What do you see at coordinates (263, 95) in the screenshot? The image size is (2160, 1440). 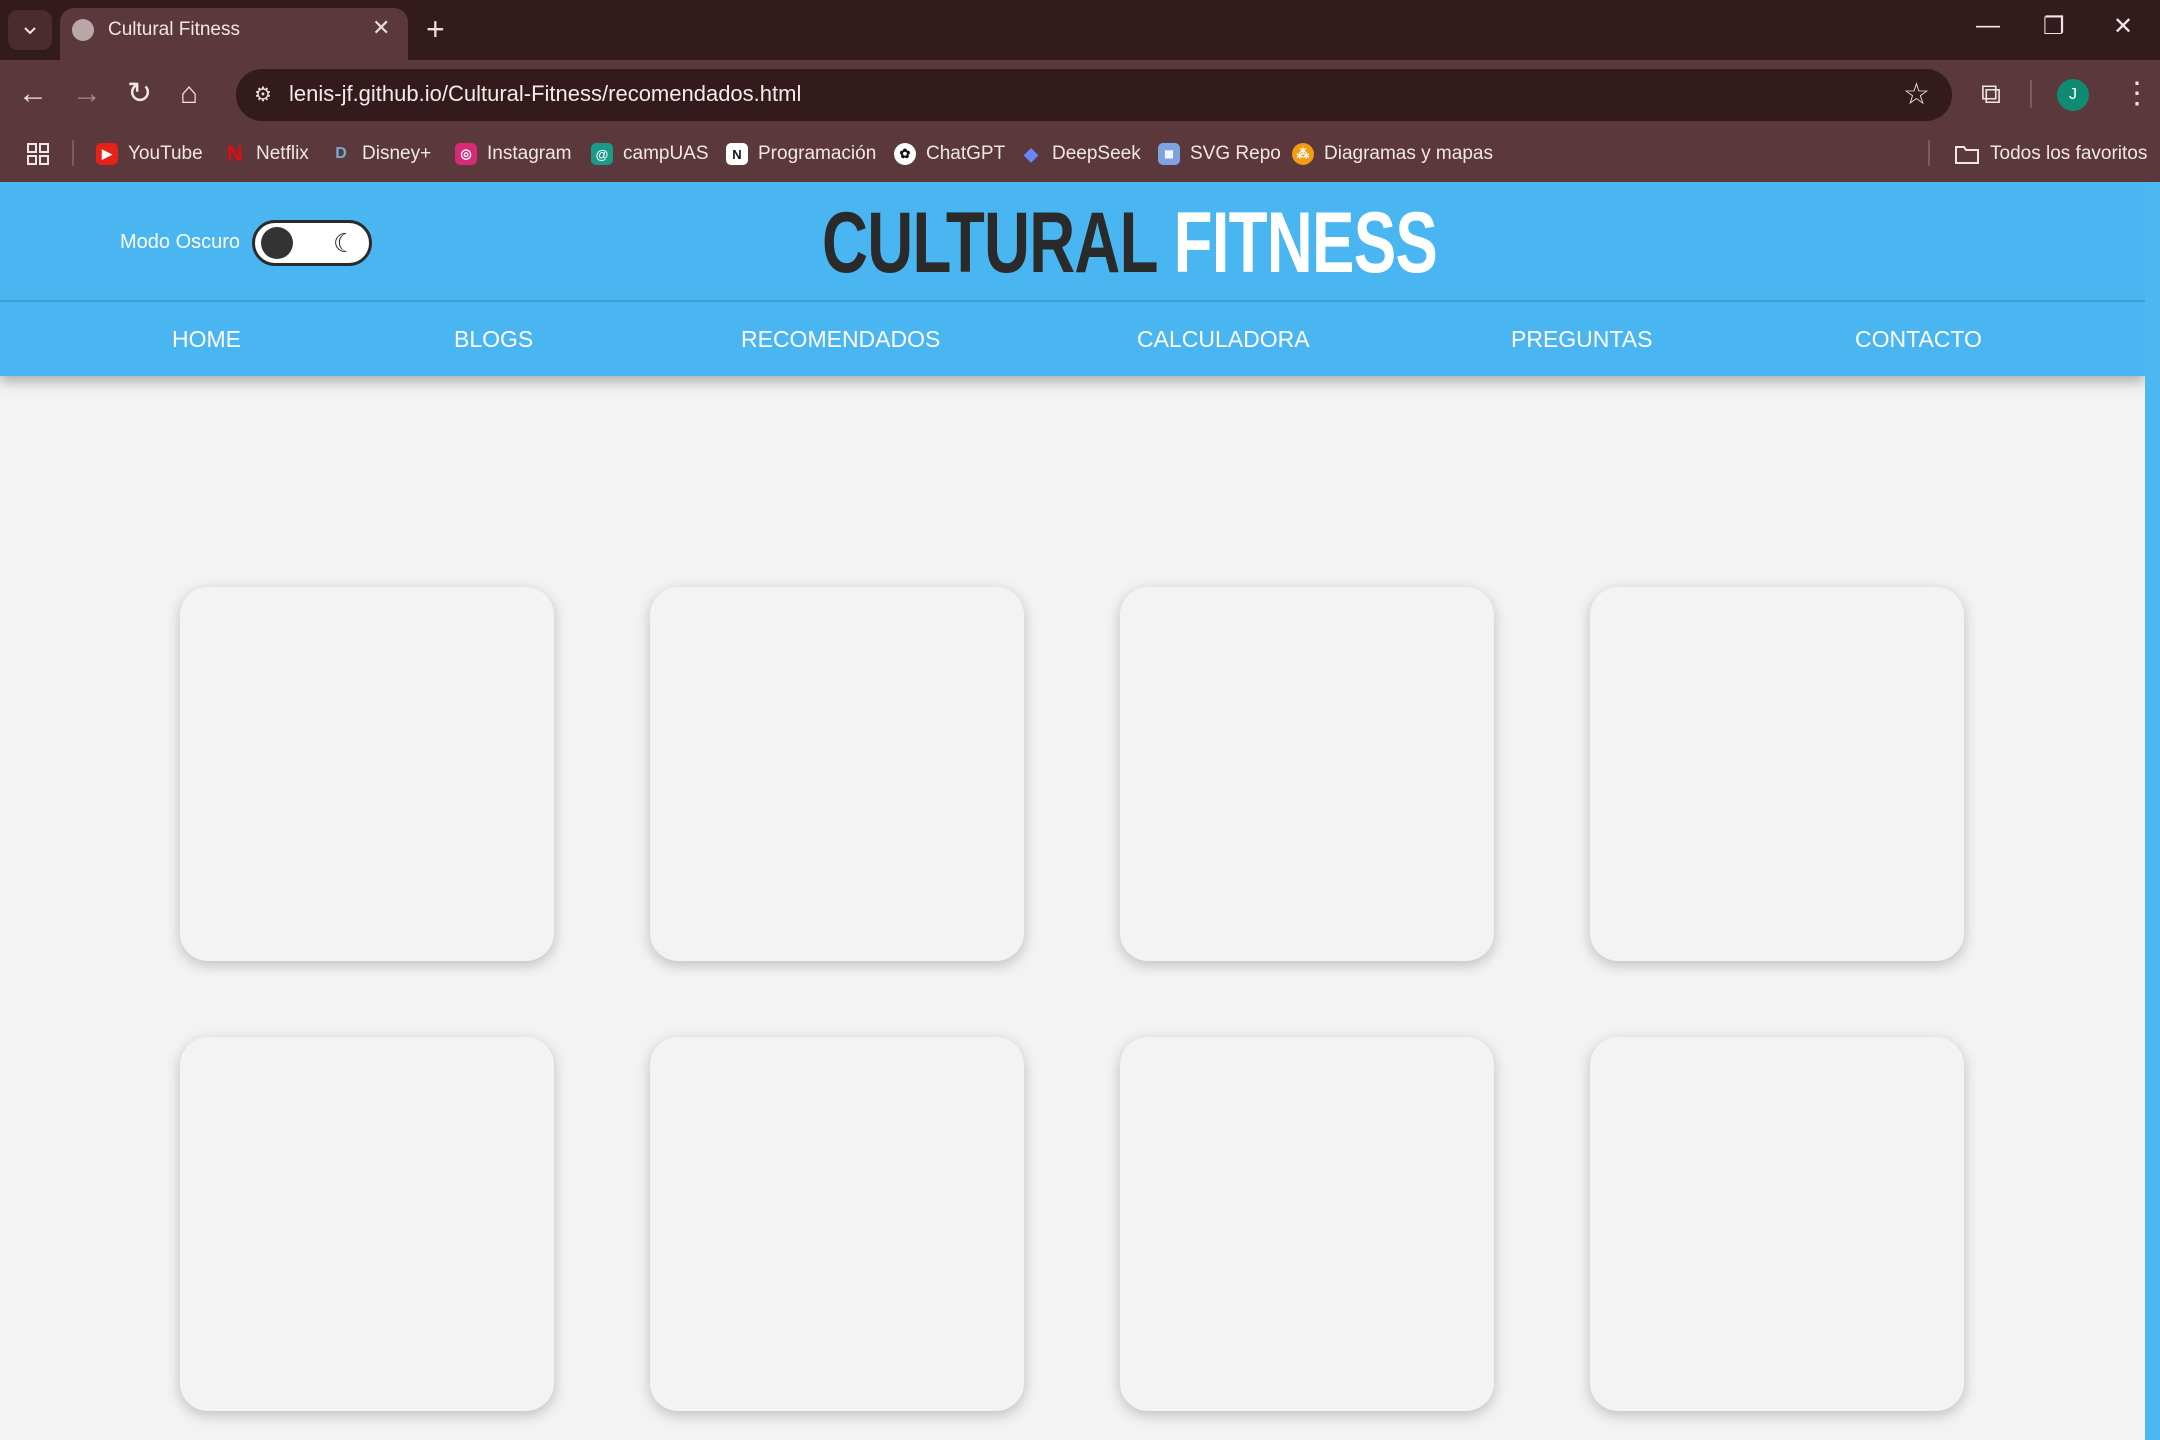 I see `site-info-icon: ⚙` at bounding box center [263, 95].